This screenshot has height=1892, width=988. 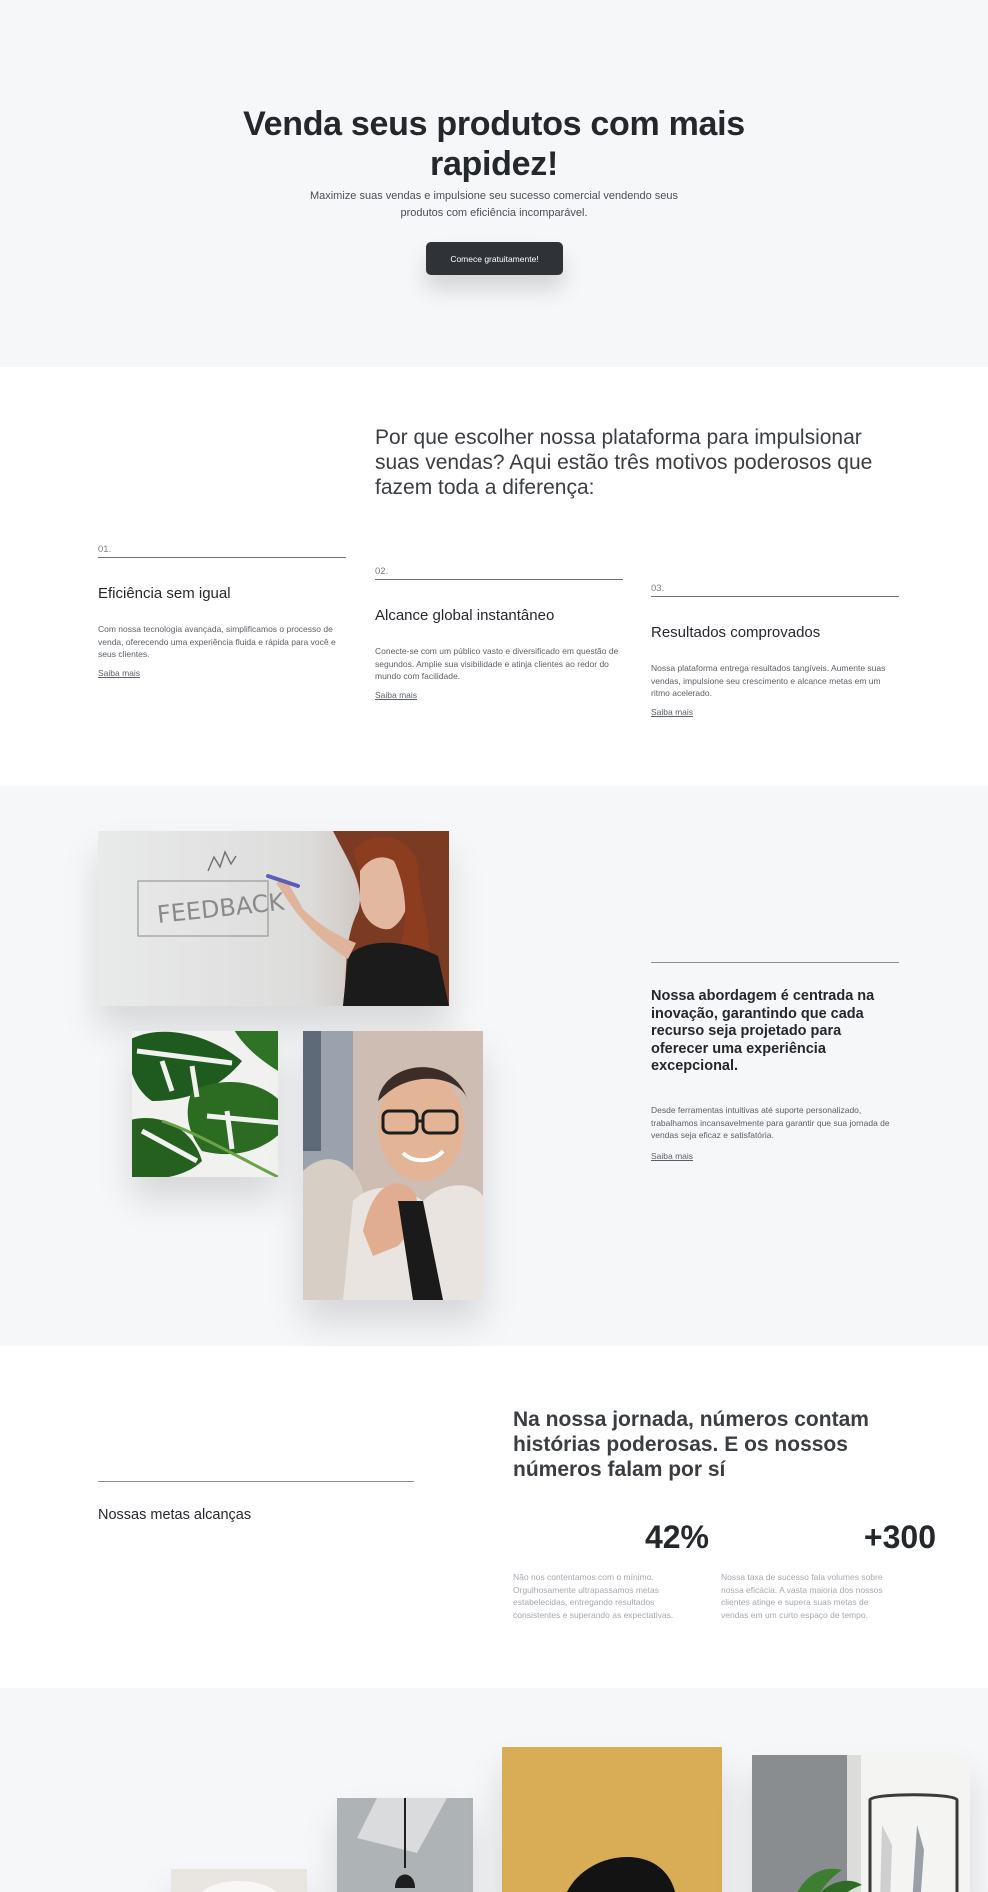 I want to click on gallery-section, so click(x=494, y=1790).